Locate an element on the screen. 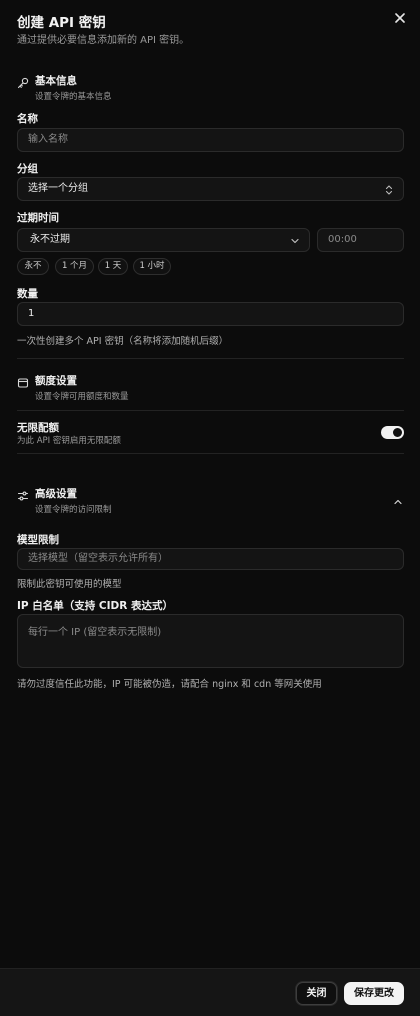 The image size is (420, 1016). name-input: 输入名称 is located at coordinates (210, 140).